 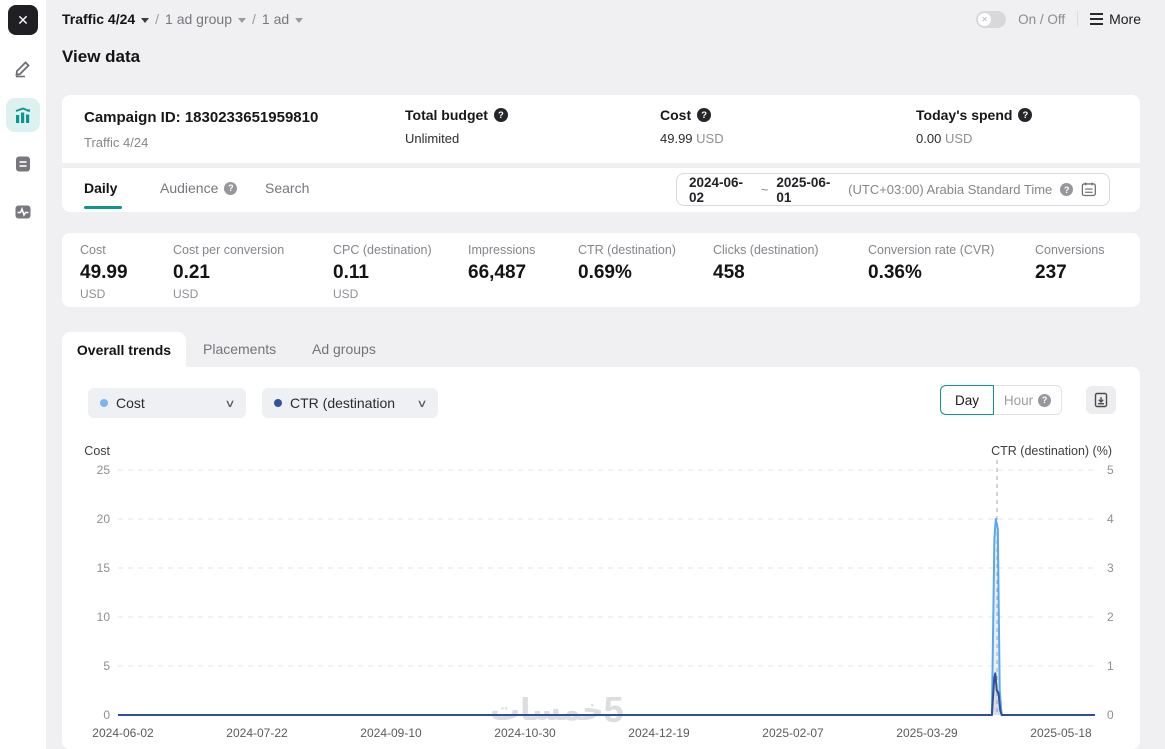 I want to click on metric-ctr-destination: CTR (destination) 0.69%, so click(x=627, y=263).